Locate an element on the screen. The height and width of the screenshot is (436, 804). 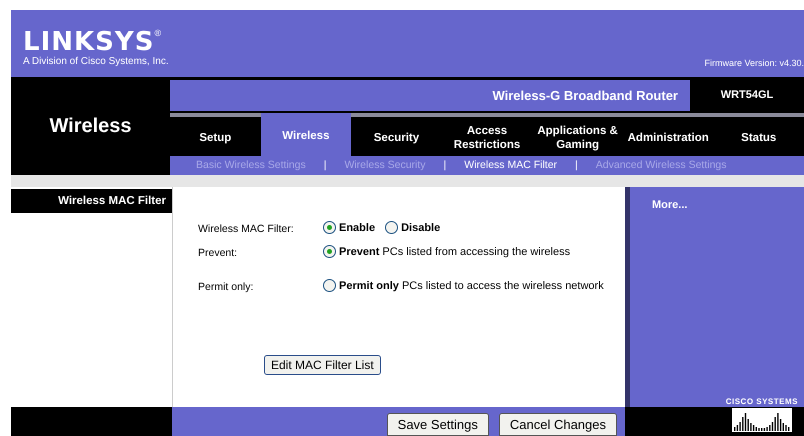
nav-tab: Security is located at coordinates (396, 136).